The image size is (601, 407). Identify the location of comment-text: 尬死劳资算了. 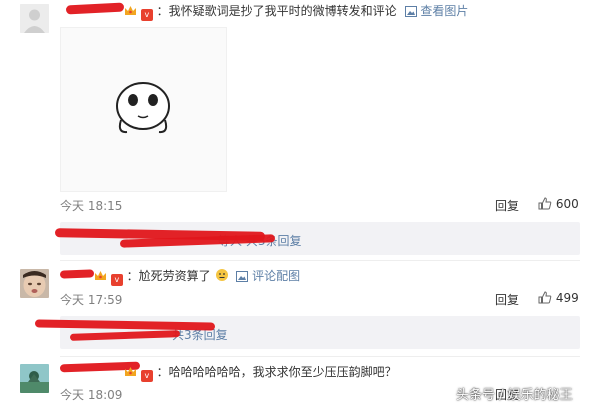
(174, 276).